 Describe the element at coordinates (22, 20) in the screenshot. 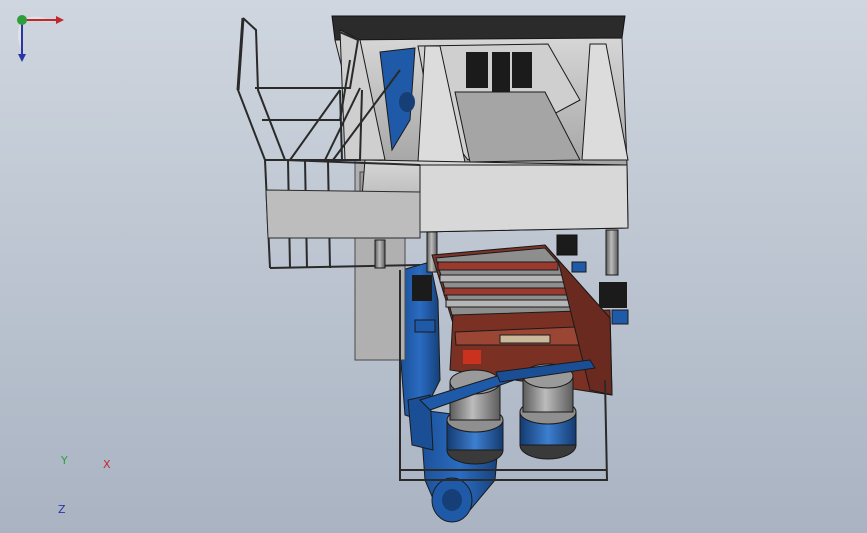

I see `y-axis-dot` at that location.